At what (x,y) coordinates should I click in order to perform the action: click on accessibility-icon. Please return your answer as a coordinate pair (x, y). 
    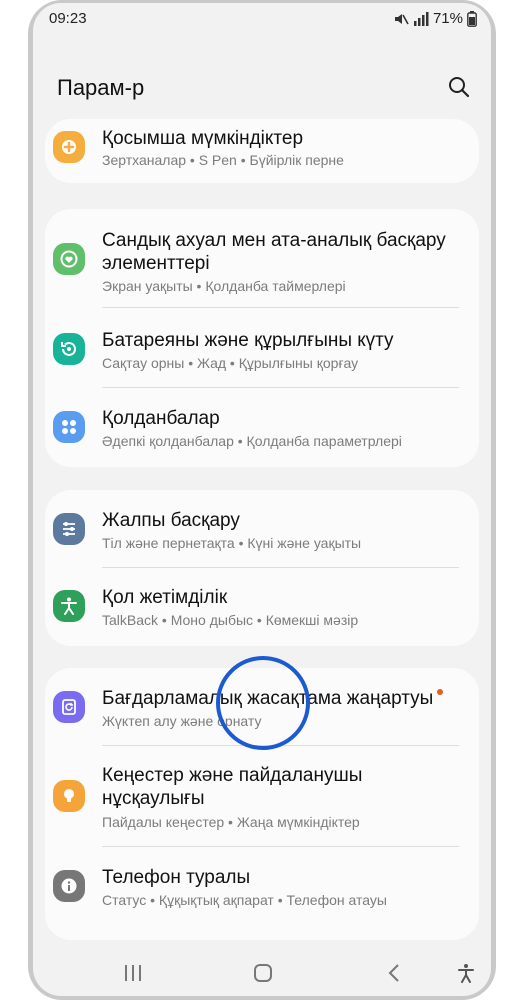
    Looking at the image, I should click on (466, 973).